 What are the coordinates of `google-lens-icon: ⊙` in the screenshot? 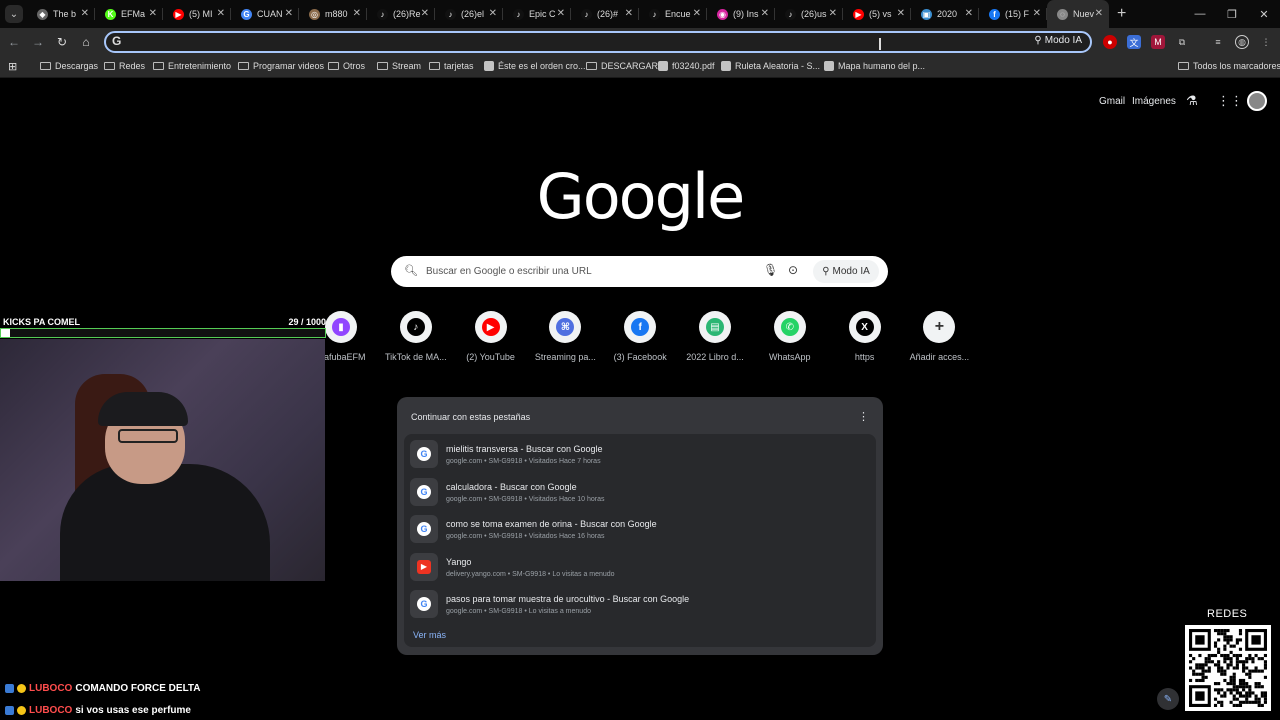 It's located at (793, 270).